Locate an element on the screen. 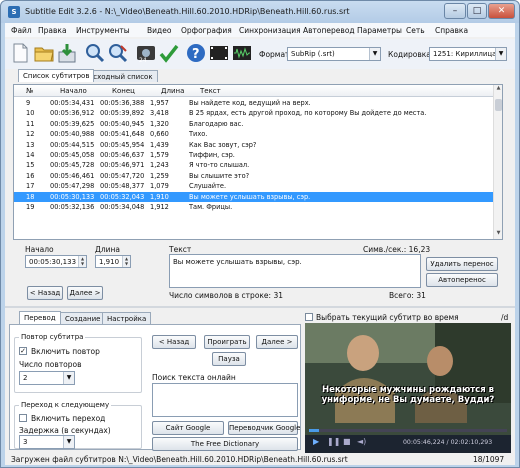 The height and width of the screenshot is (468, 520). grid-scrollbar: ▲ ▼ is located at coordinates (497, 162).